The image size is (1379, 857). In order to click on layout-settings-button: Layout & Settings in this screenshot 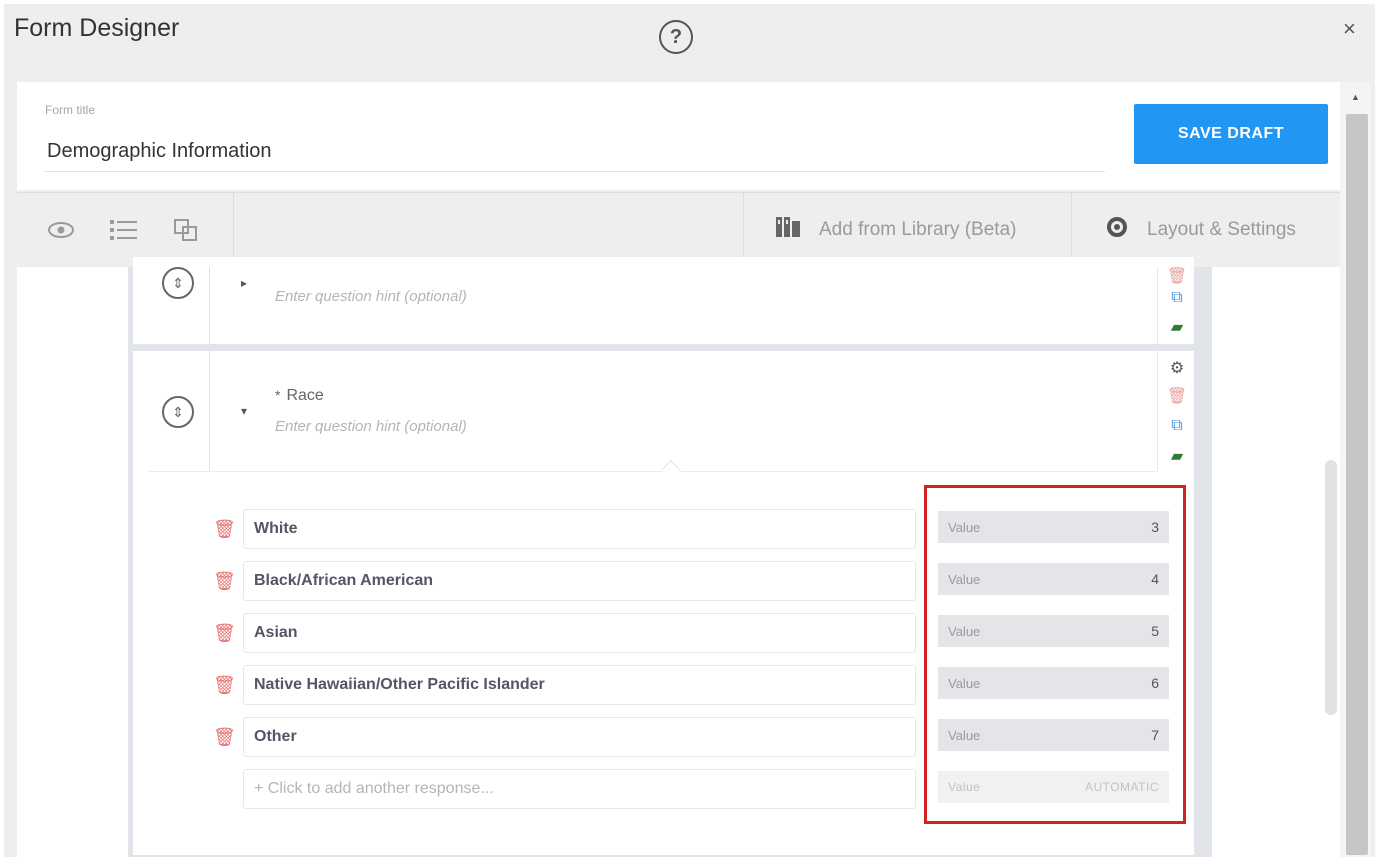, I will do `click(1200, 230)`.